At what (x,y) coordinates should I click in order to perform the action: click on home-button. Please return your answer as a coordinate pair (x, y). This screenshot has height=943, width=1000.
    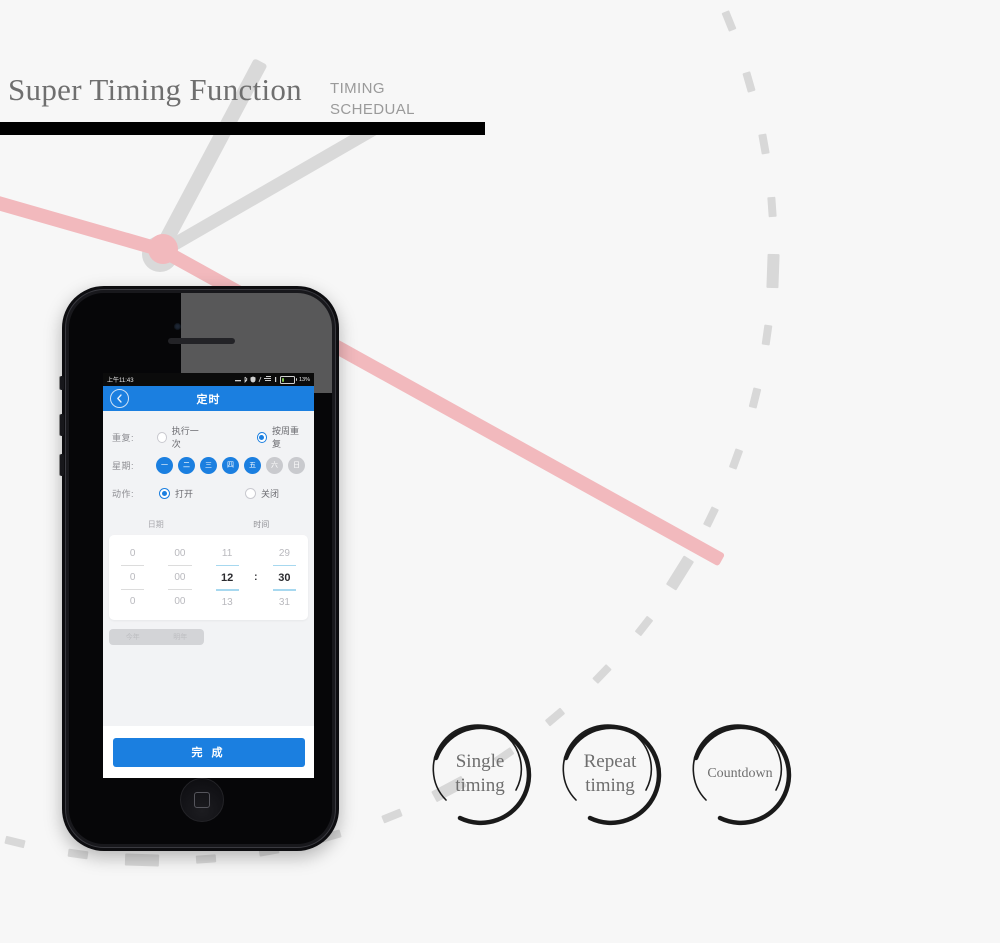
    Looking at the image, I should click on (201, 800).